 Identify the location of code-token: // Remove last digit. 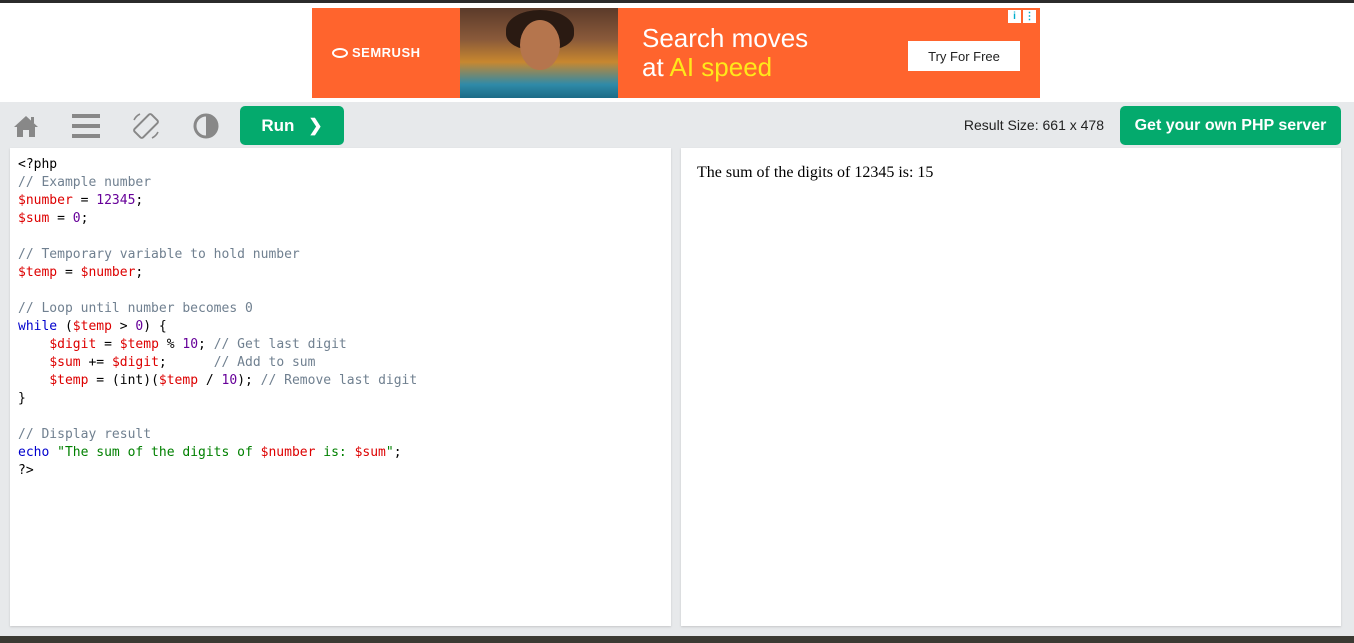
(339, 380).